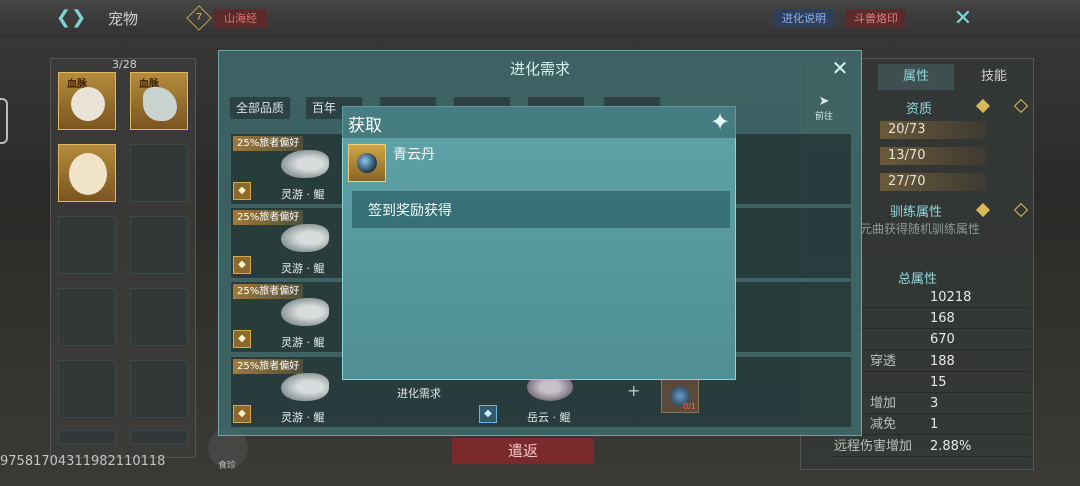 The width and height of the screenshot is (1080, 486). I want to click on pet-slot, so click(87, 173).